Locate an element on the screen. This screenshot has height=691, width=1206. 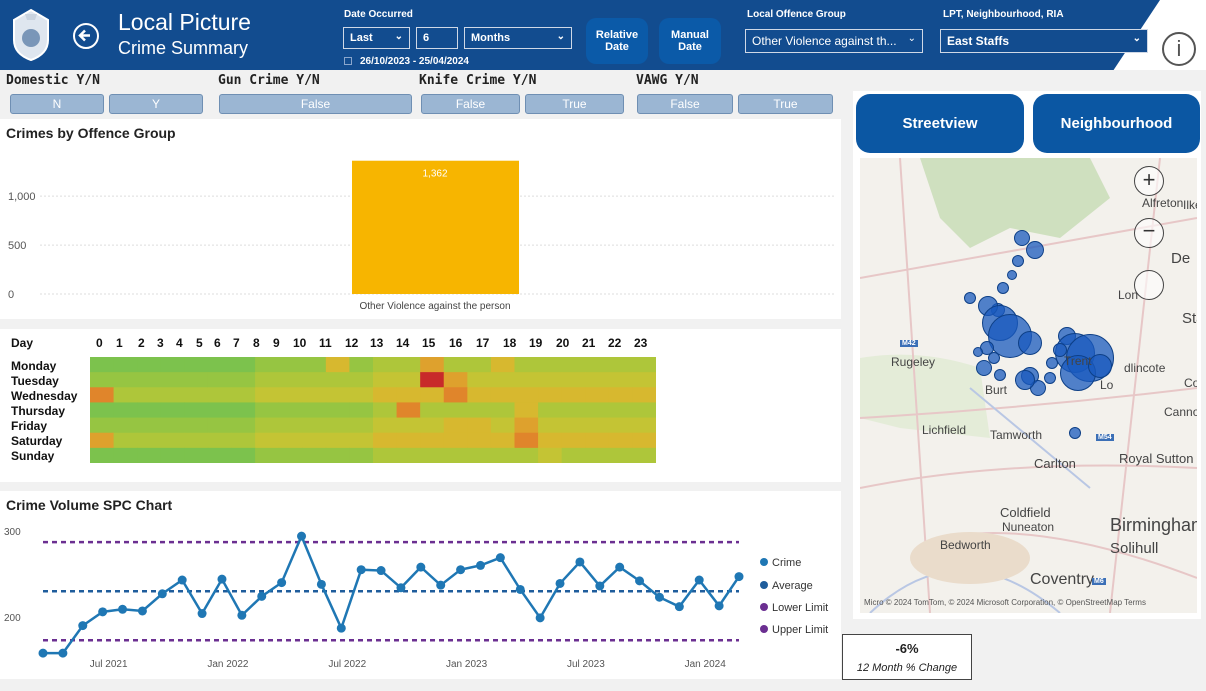
map-place-label: Burt is located at coordinates (996, 390).